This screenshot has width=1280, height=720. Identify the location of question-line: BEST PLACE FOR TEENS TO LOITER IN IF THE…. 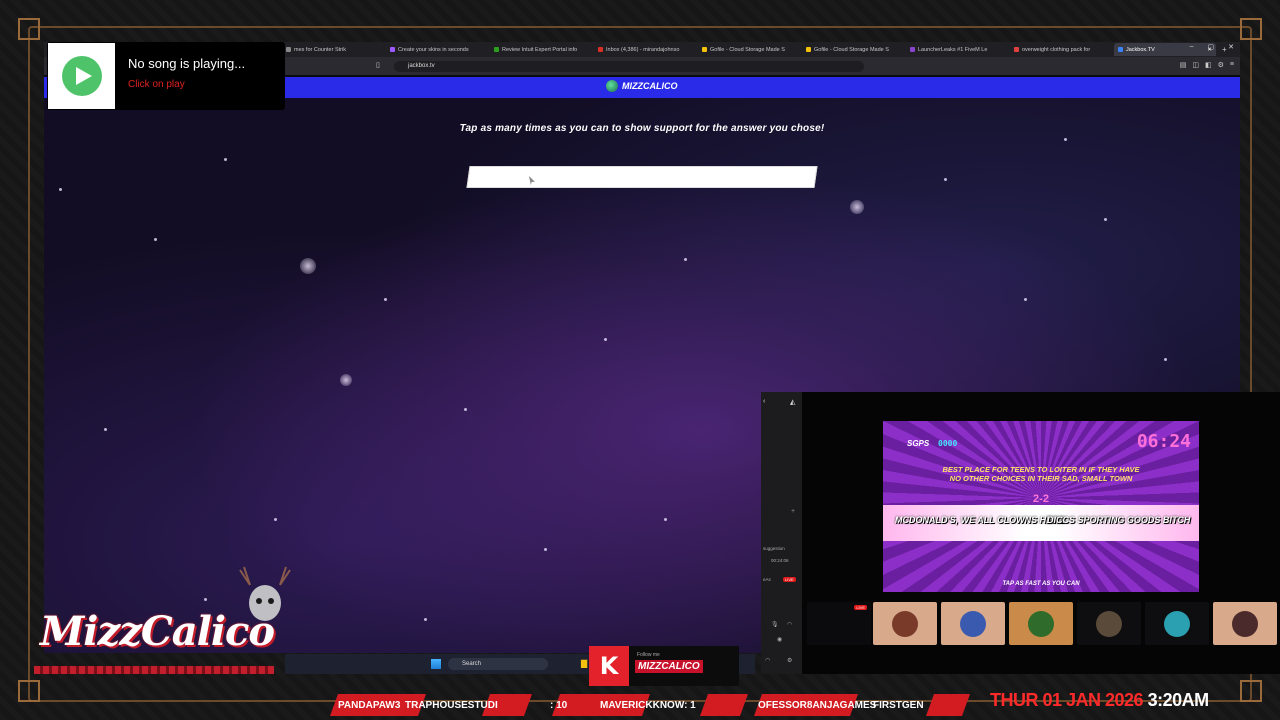
(1041, 469).